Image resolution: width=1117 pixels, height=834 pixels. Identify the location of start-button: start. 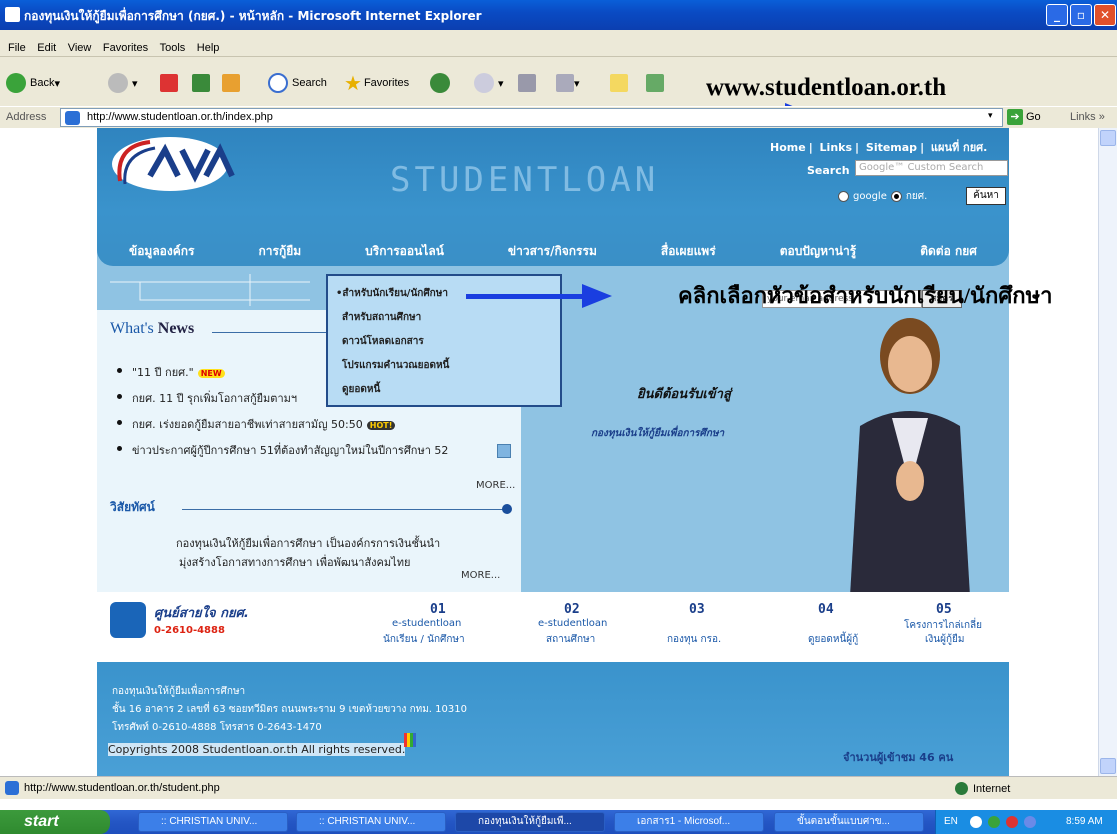
(55, 822).